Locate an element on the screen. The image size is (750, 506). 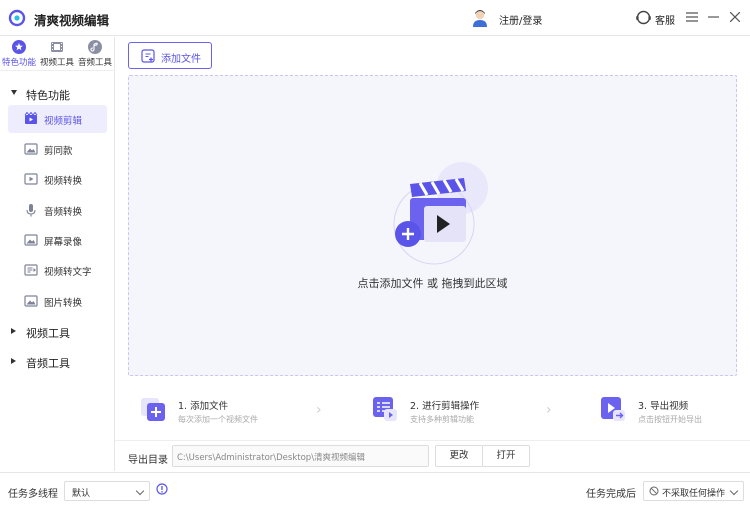
add-video-icon is located at coordinates (153, 409).